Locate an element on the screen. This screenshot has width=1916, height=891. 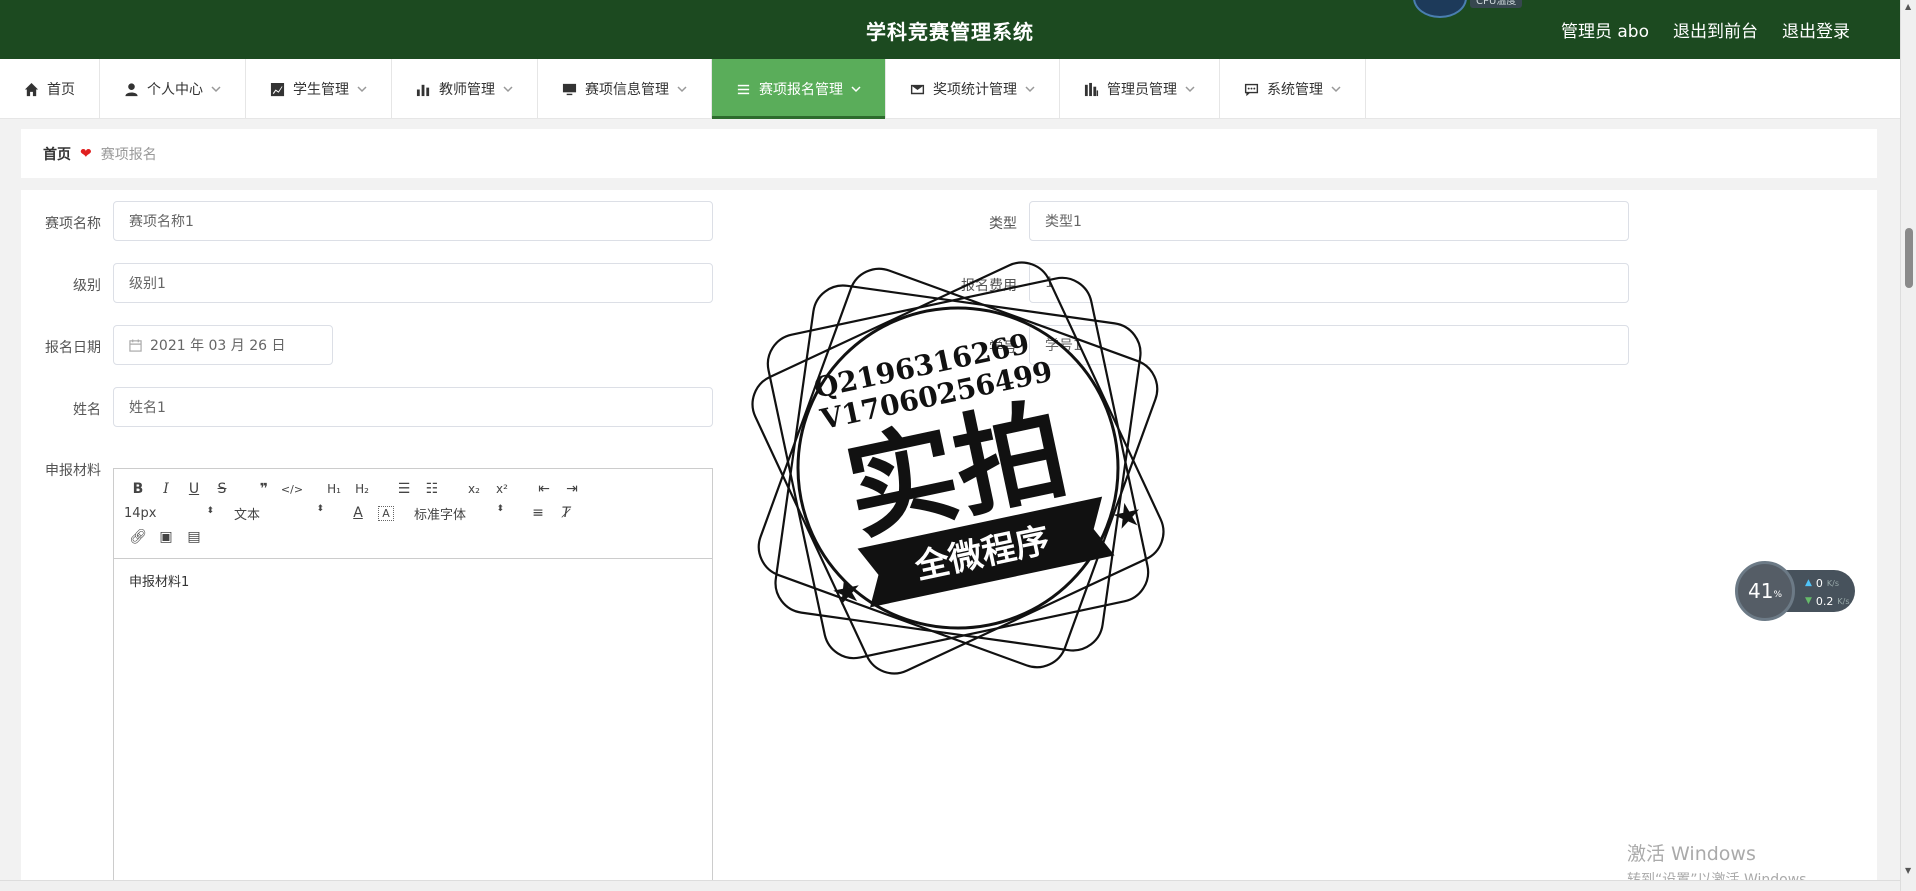
scrollbar-thumb is located at coordinates (1909, 258).